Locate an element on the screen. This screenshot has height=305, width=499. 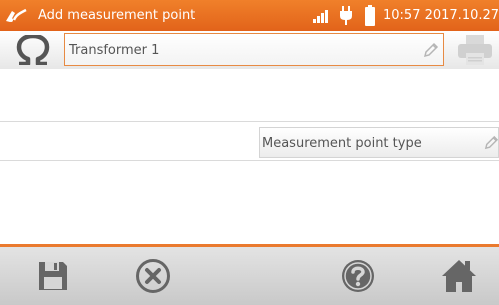
home-icon is located at coordinates (459, 276).